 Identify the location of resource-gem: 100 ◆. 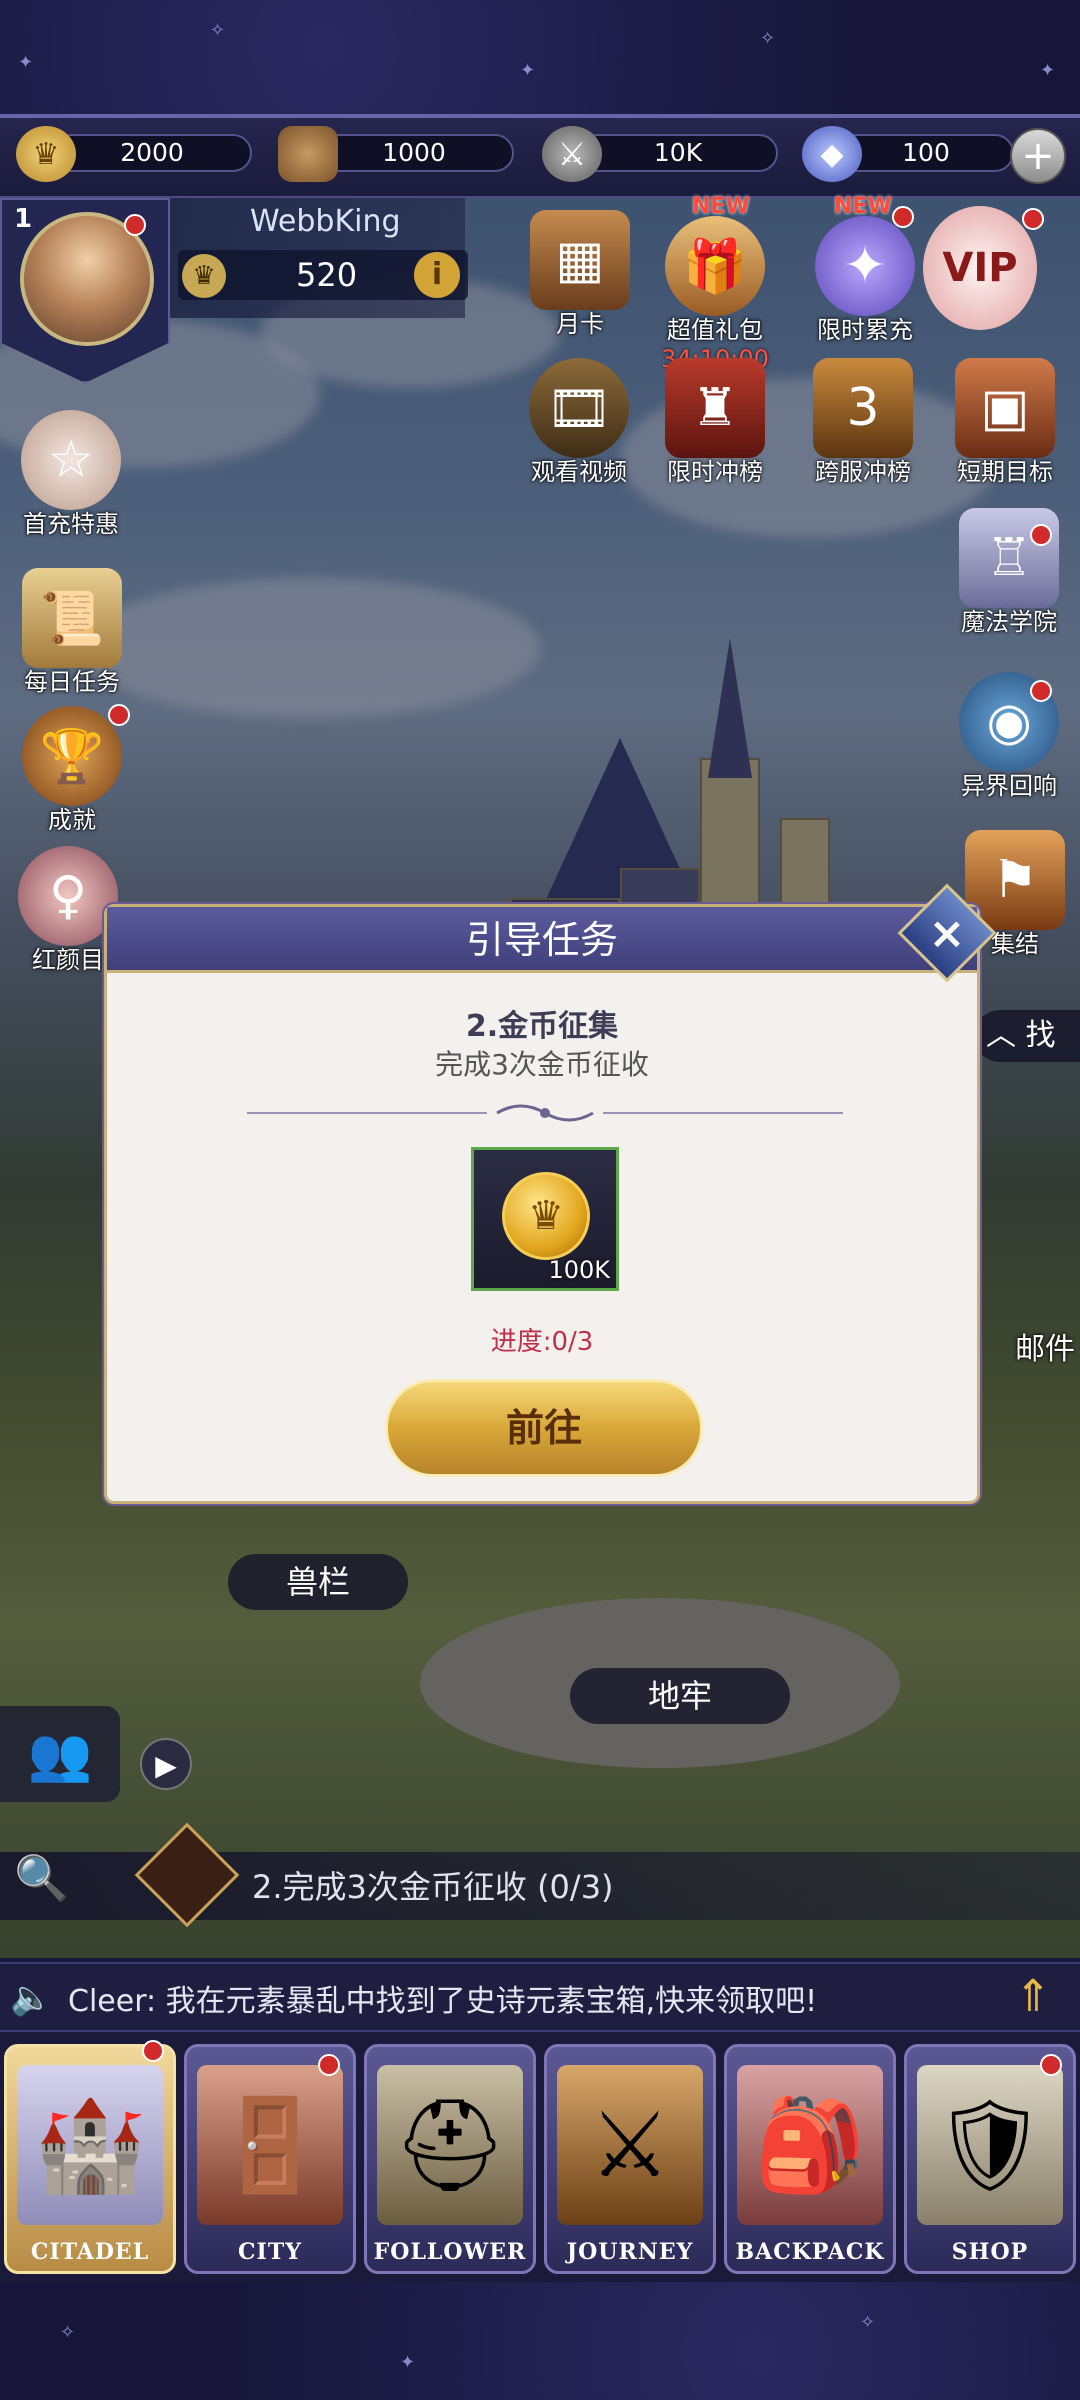
(908, 154).